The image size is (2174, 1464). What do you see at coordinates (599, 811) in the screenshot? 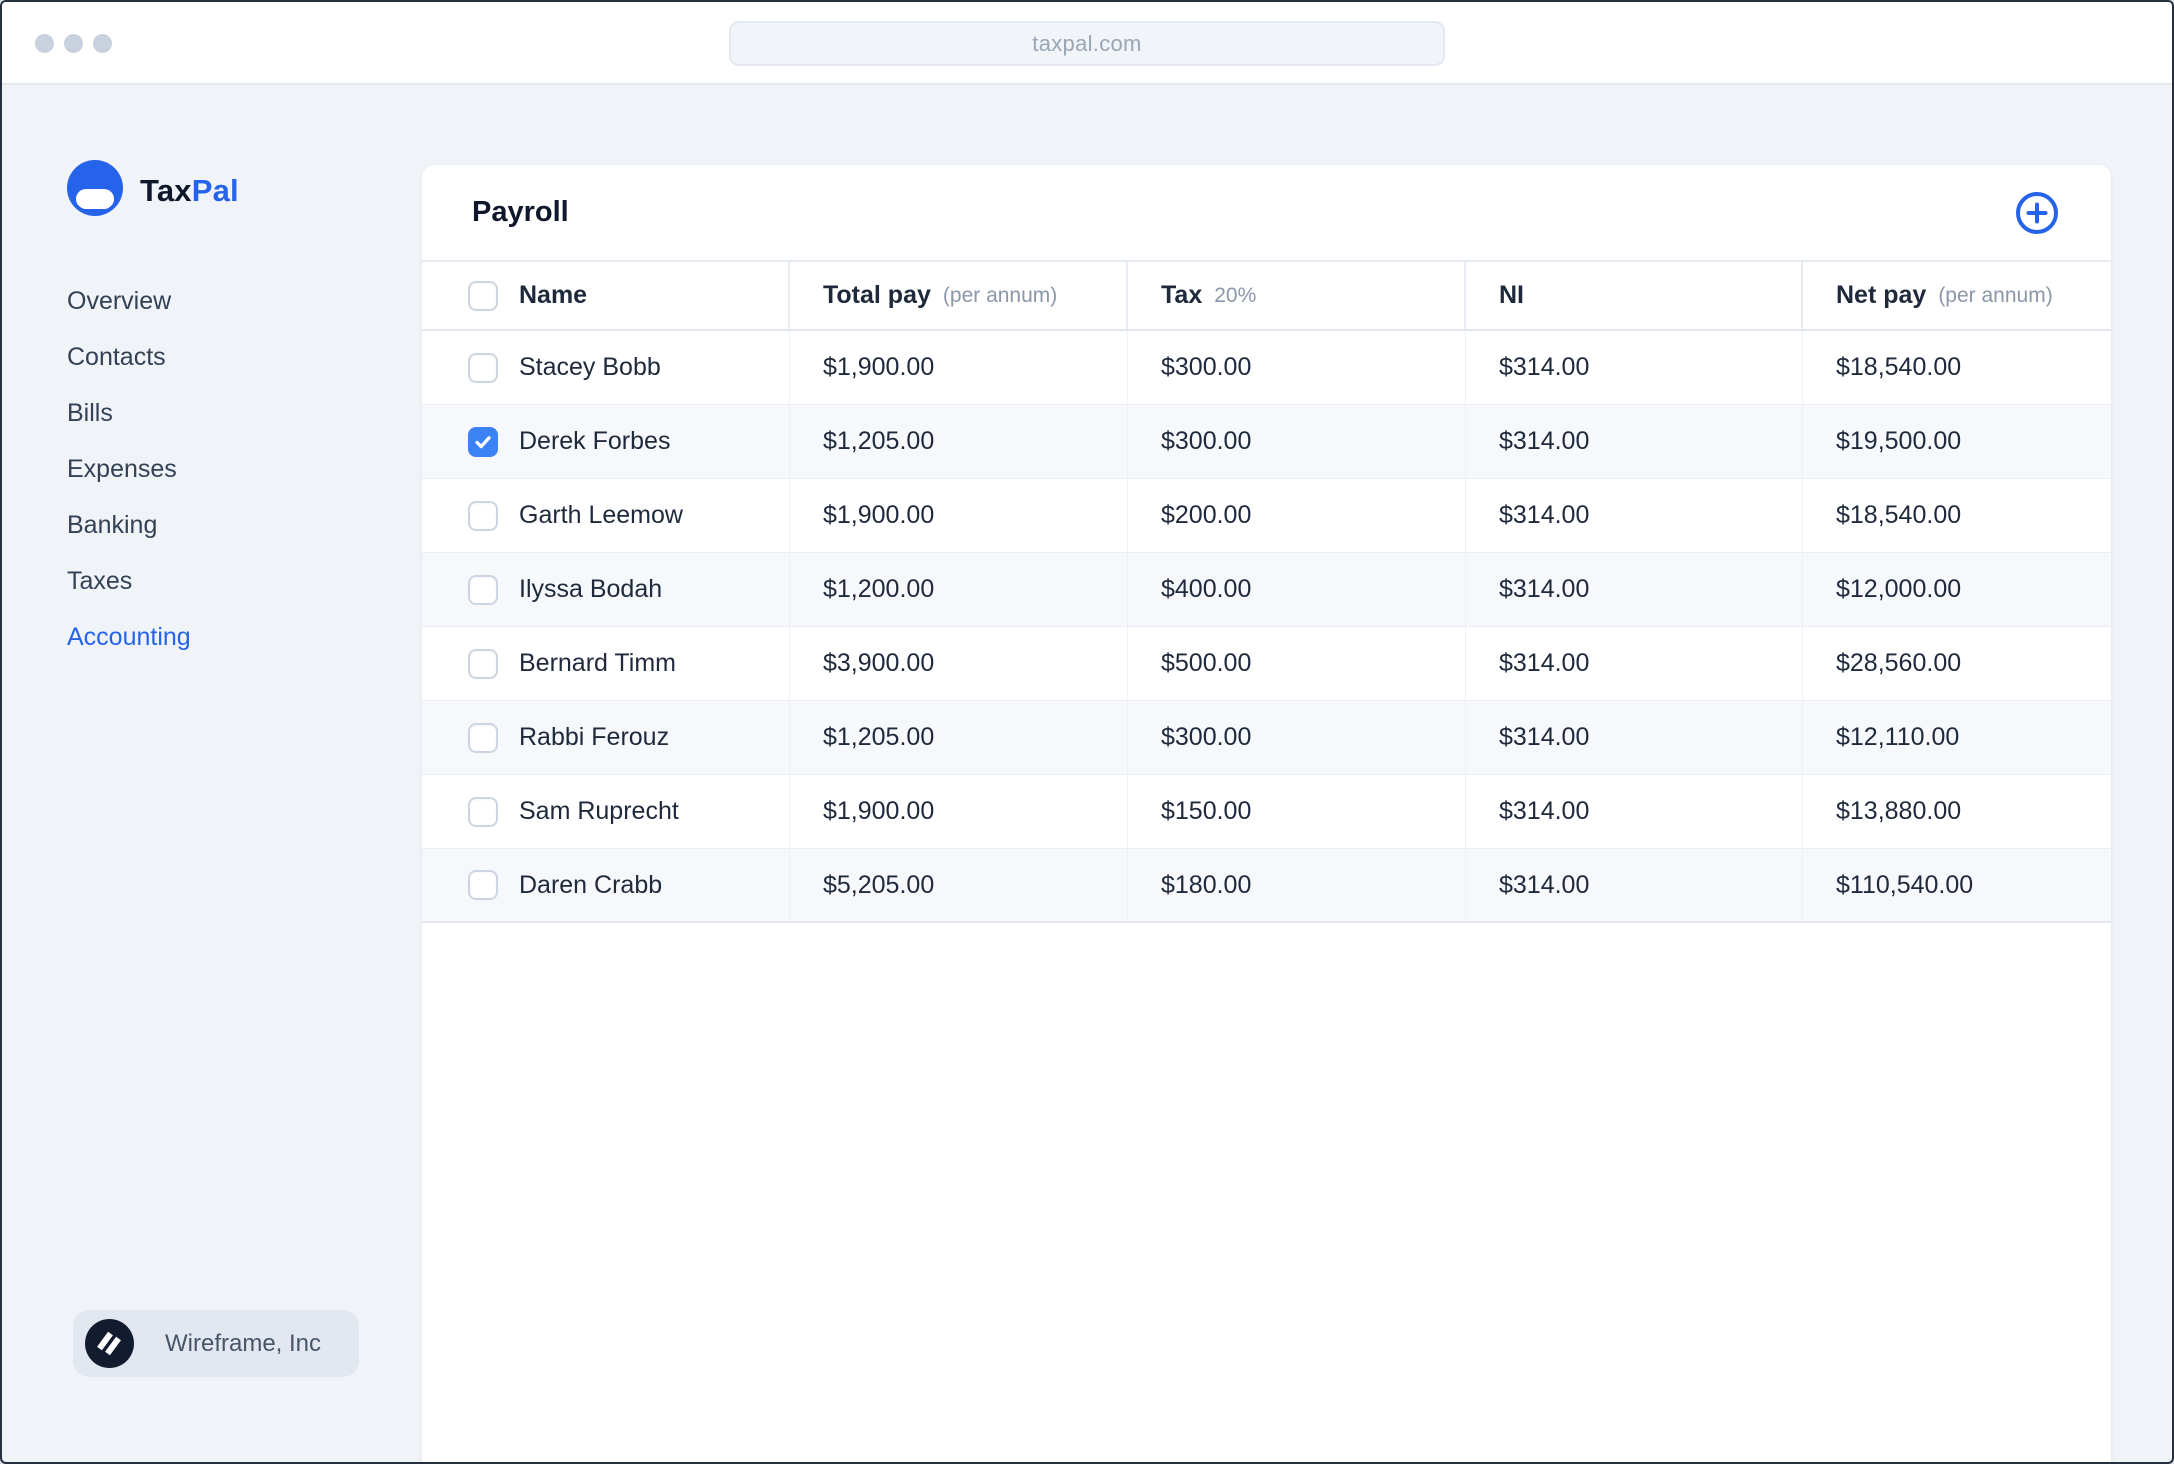
I see `employee-name: Sam Ruprecht` at bounding box center [599, 811].